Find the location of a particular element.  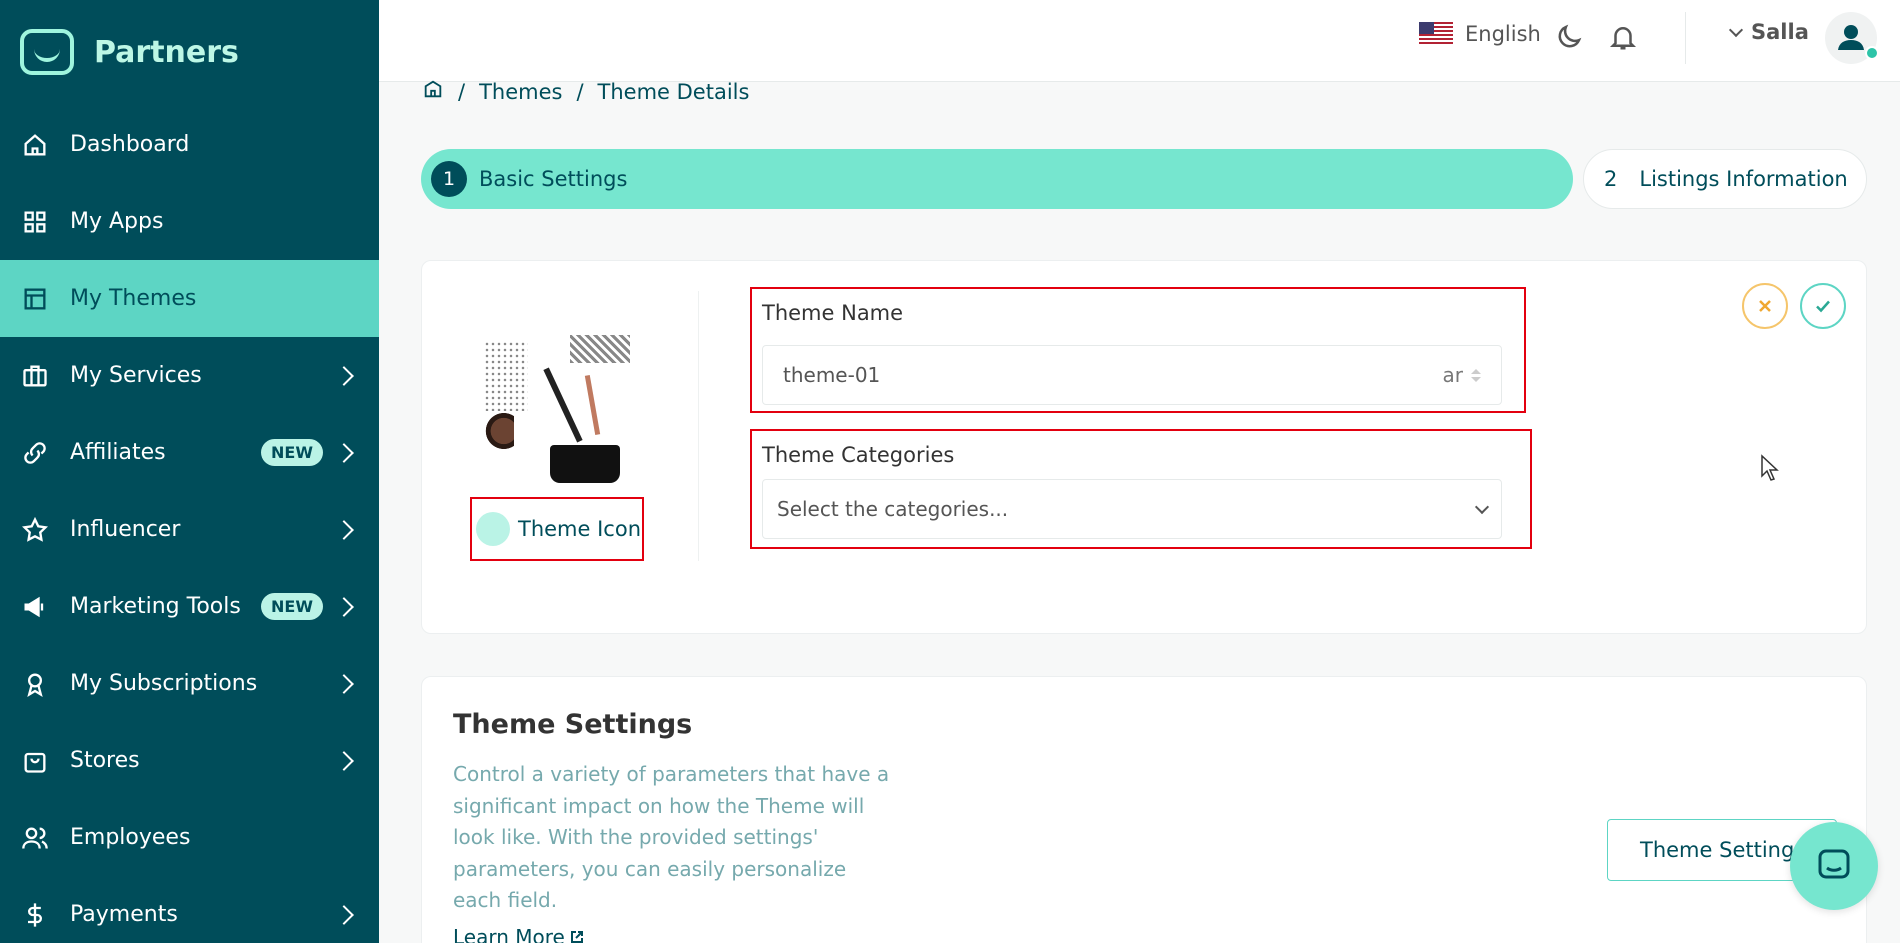

sidebar-item-label: Stores is located at coordinates (105, 760).